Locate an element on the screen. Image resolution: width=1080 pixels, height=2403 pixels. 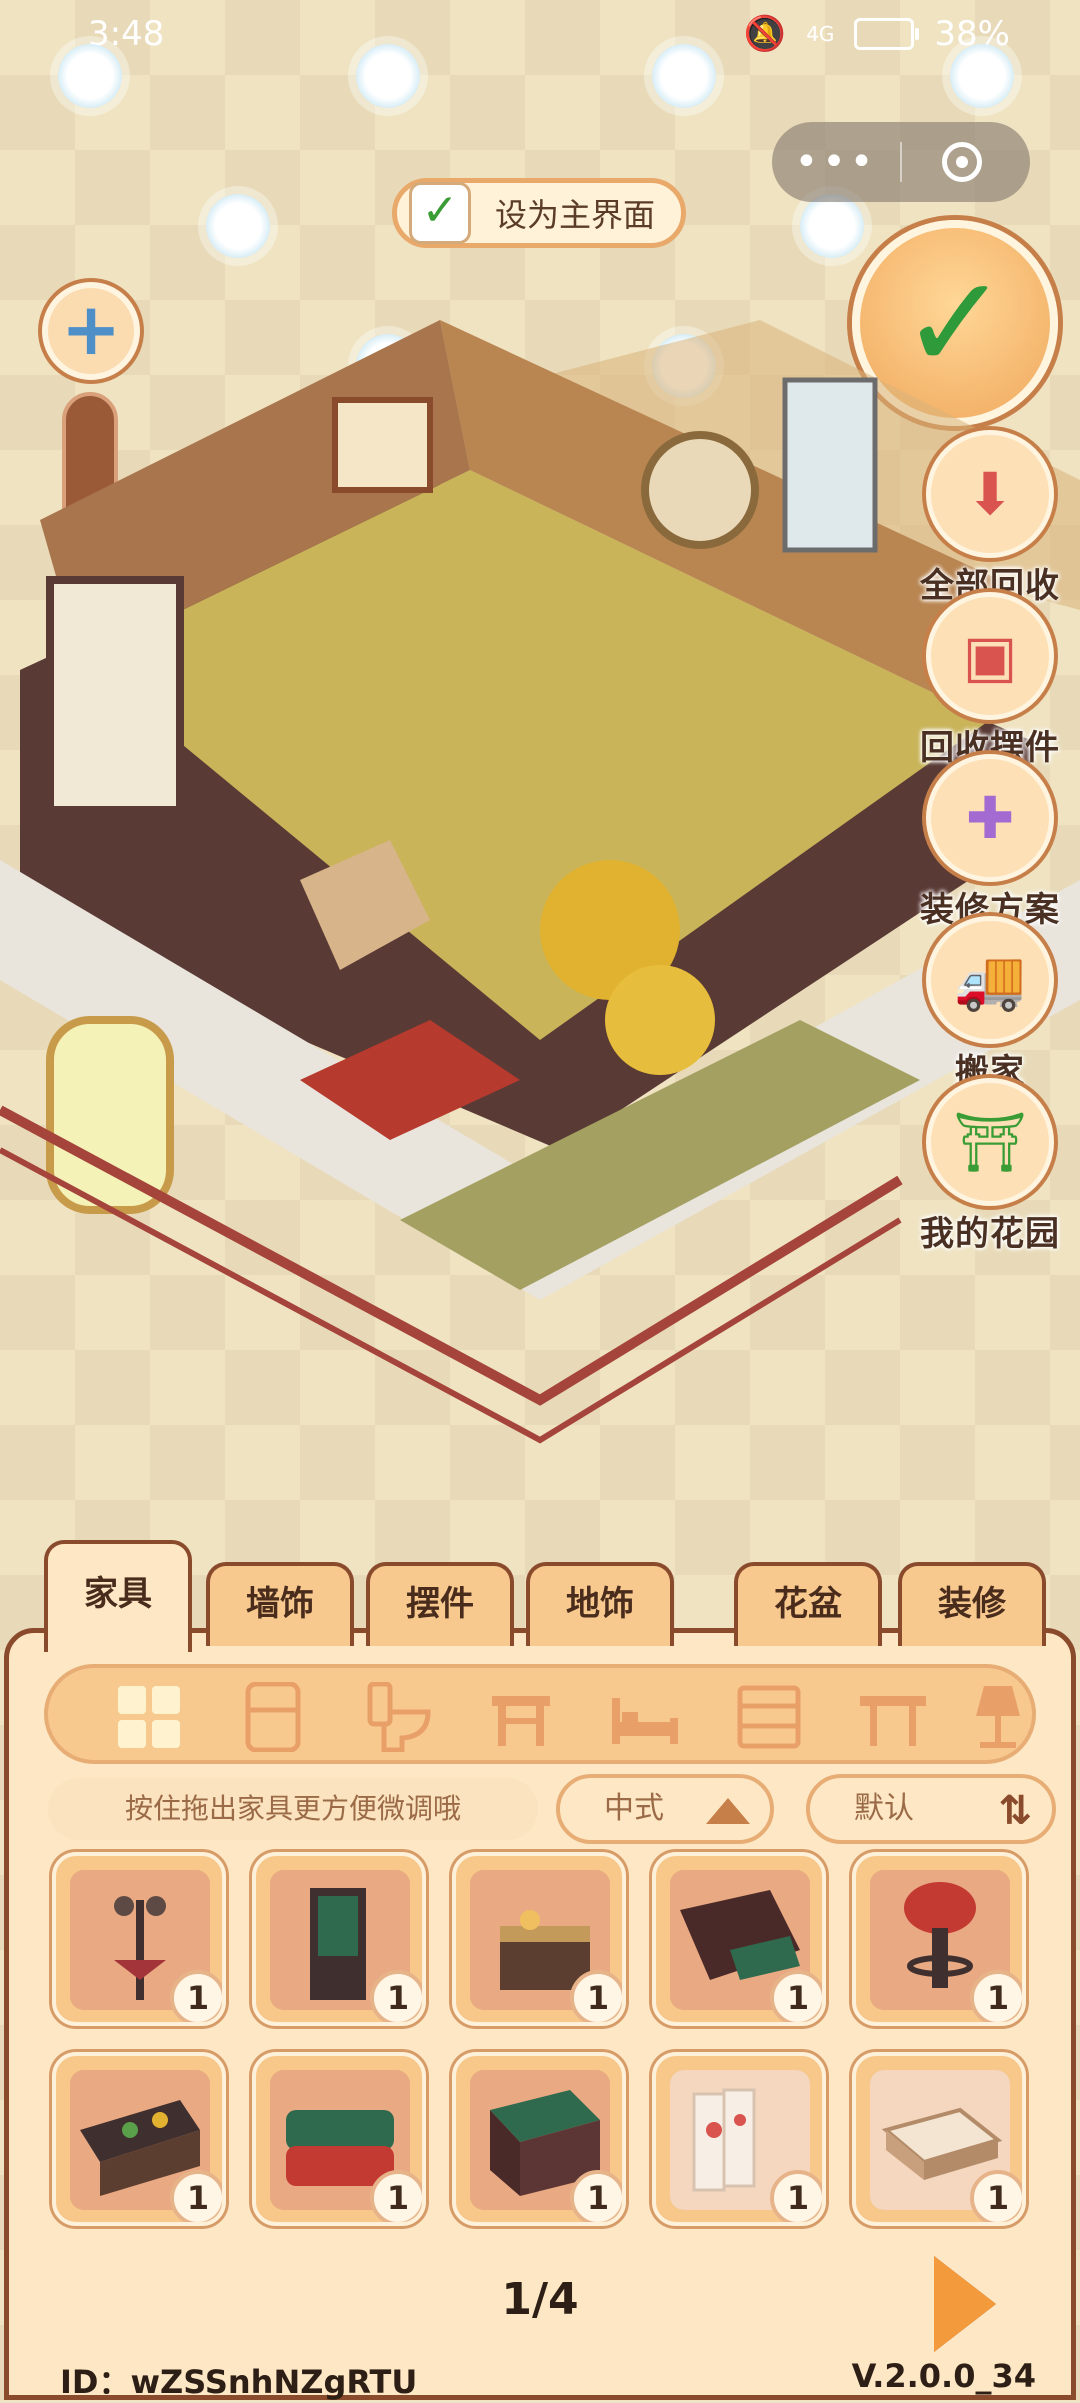
set-as-home-label: 设为主界面 is located at coordinates (575, 215).